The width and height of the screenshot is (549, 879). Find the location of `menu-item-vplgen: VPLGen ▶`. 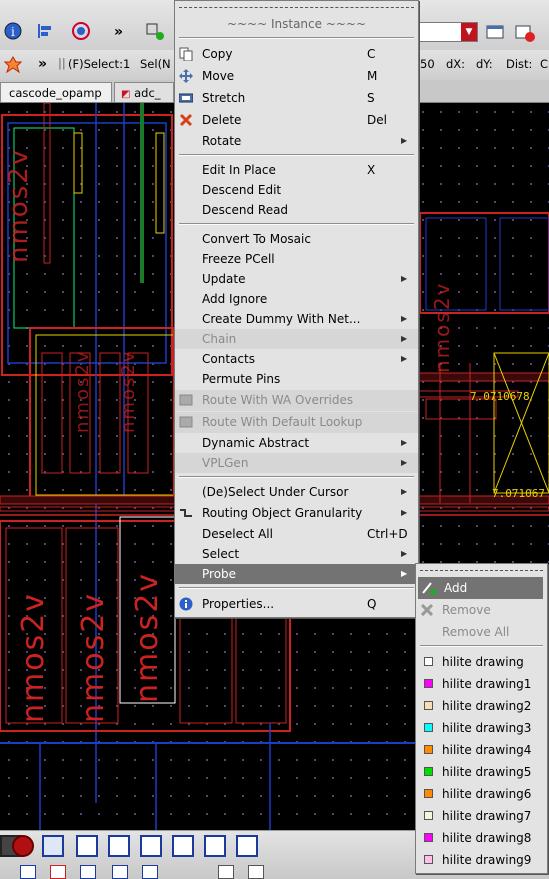

menu-item-vplgen: VPLGen ▶ is located at coordinates (296, 463).